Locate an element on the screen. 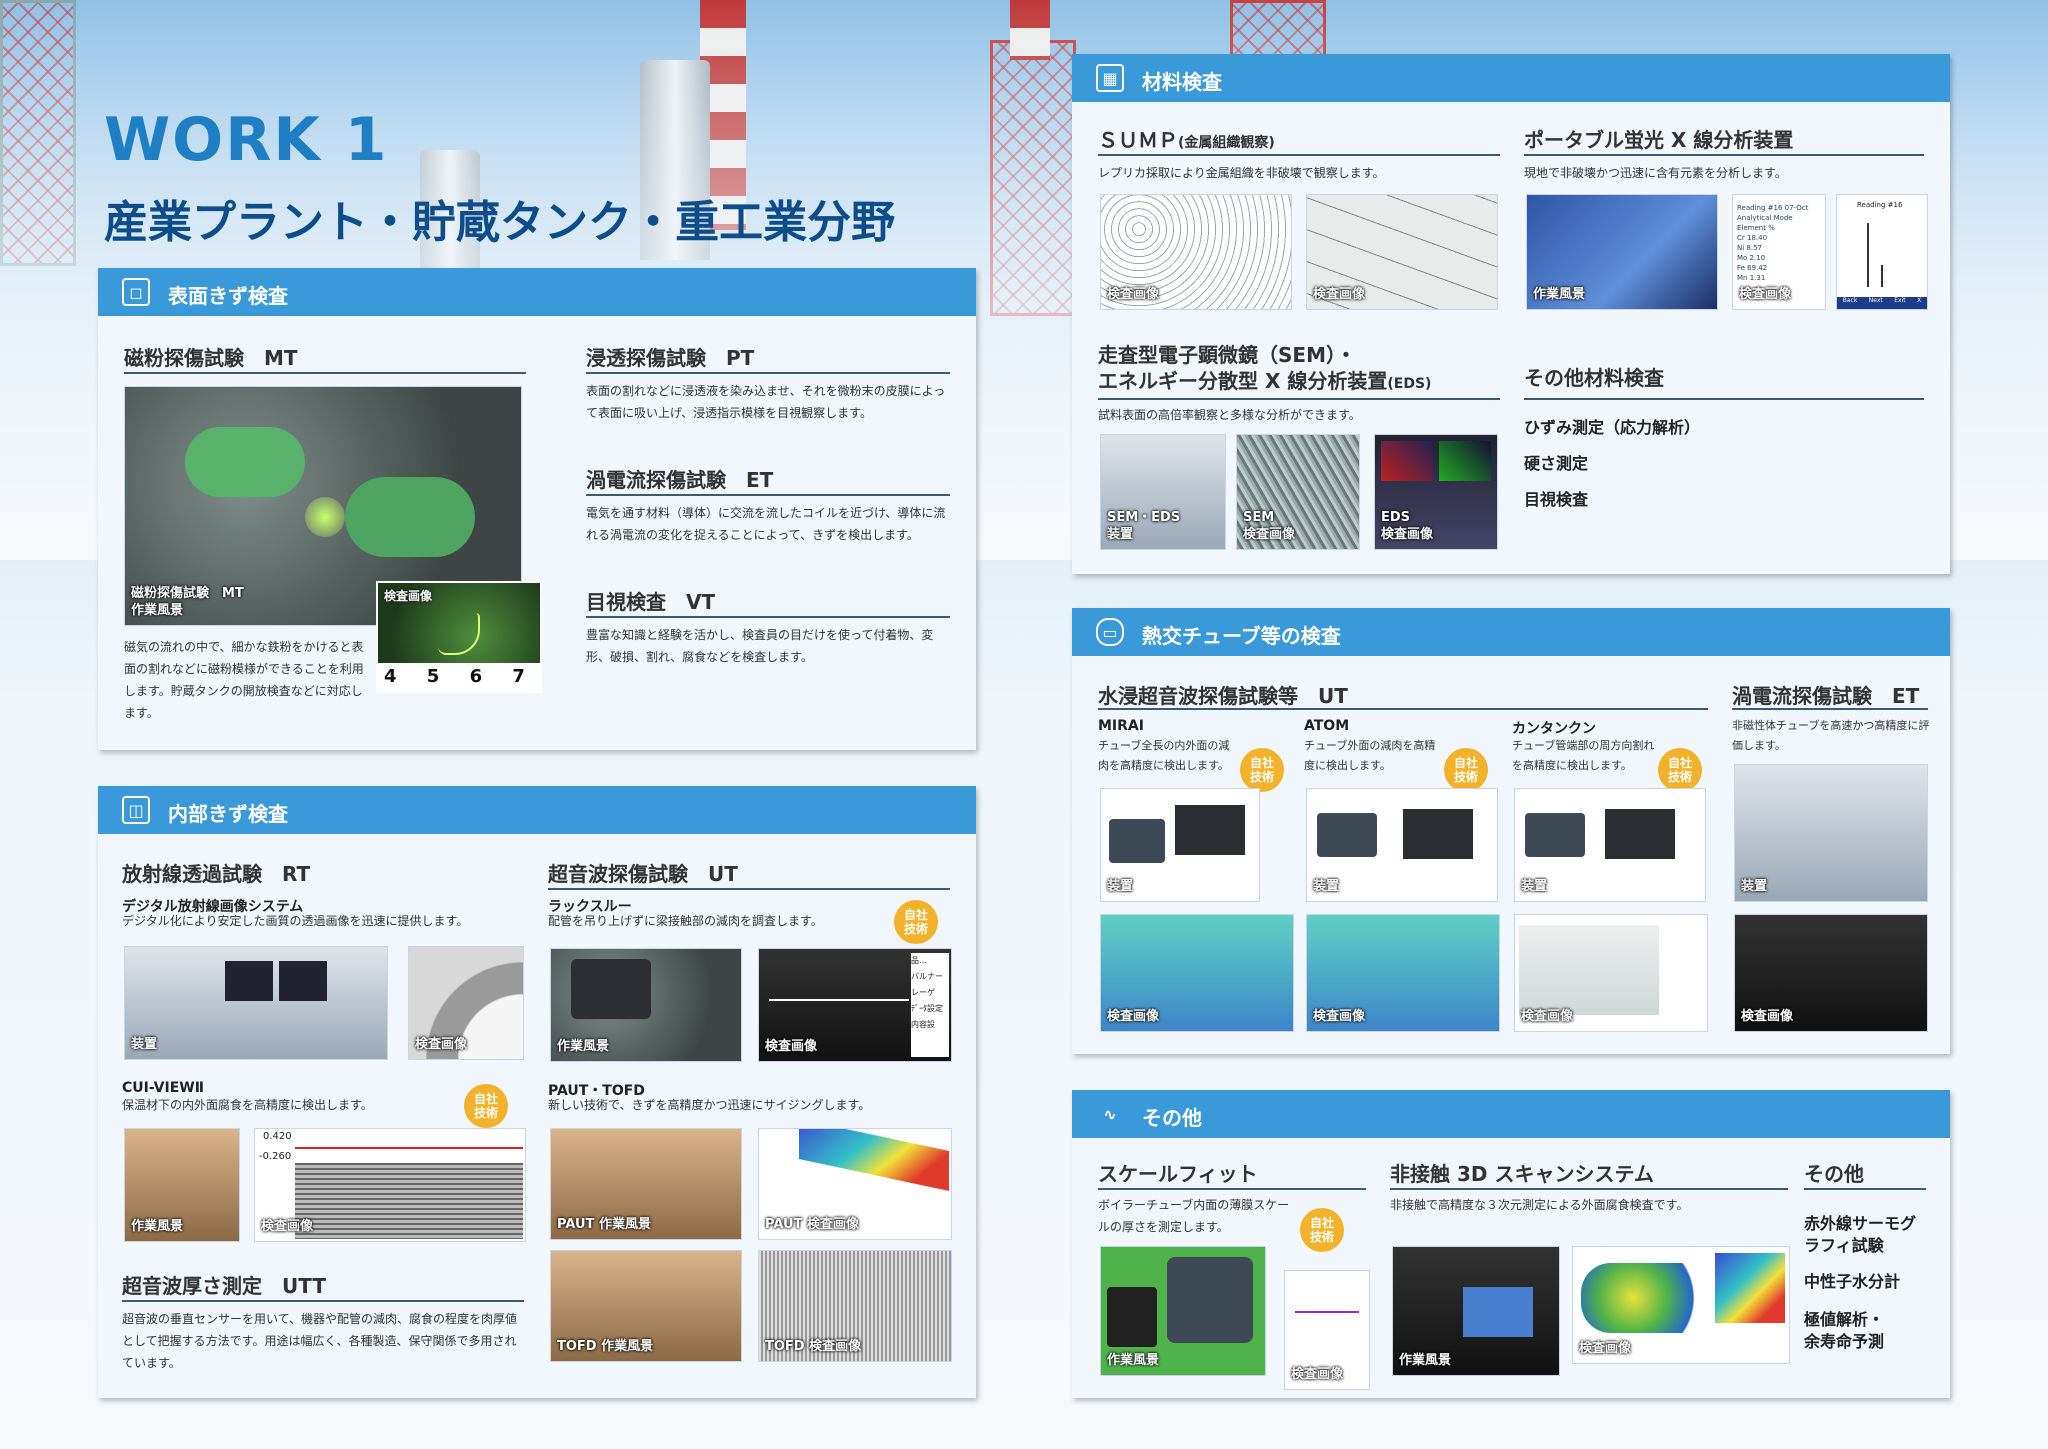 The image size is (2048, 1449). caption-line: EDS is located at coordinates (1396, 517).